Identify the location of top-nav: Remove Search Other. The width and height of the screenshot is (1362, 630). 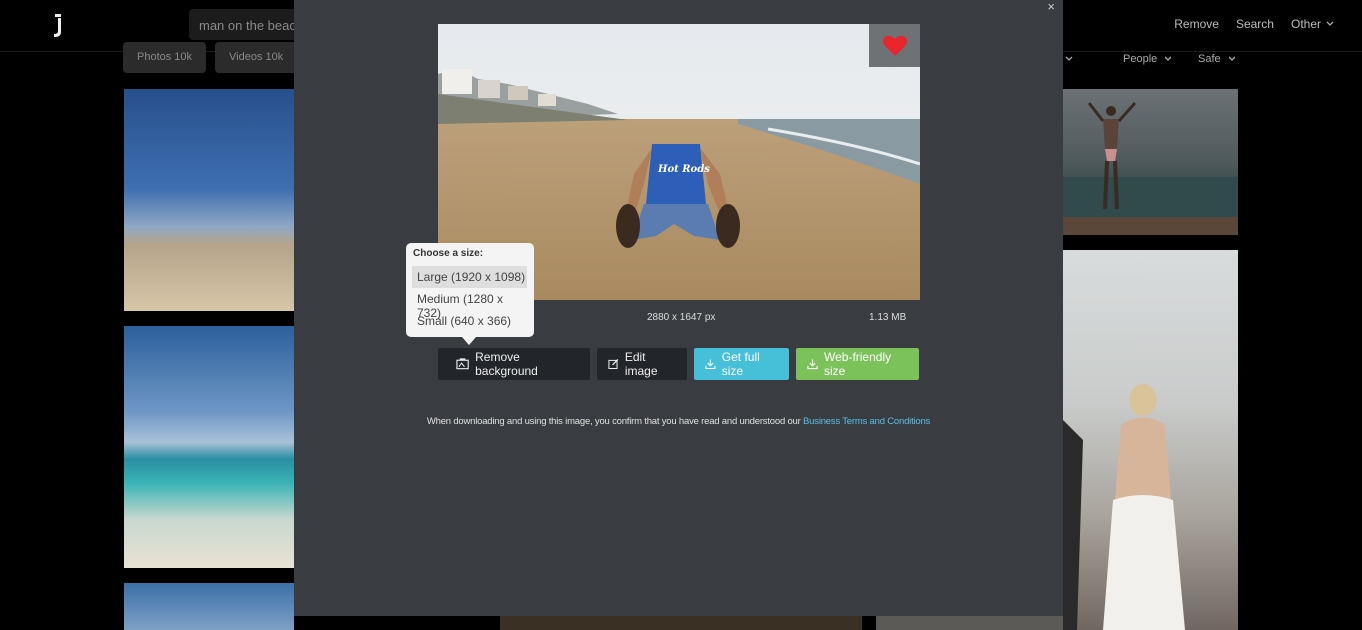
(1254, 24).